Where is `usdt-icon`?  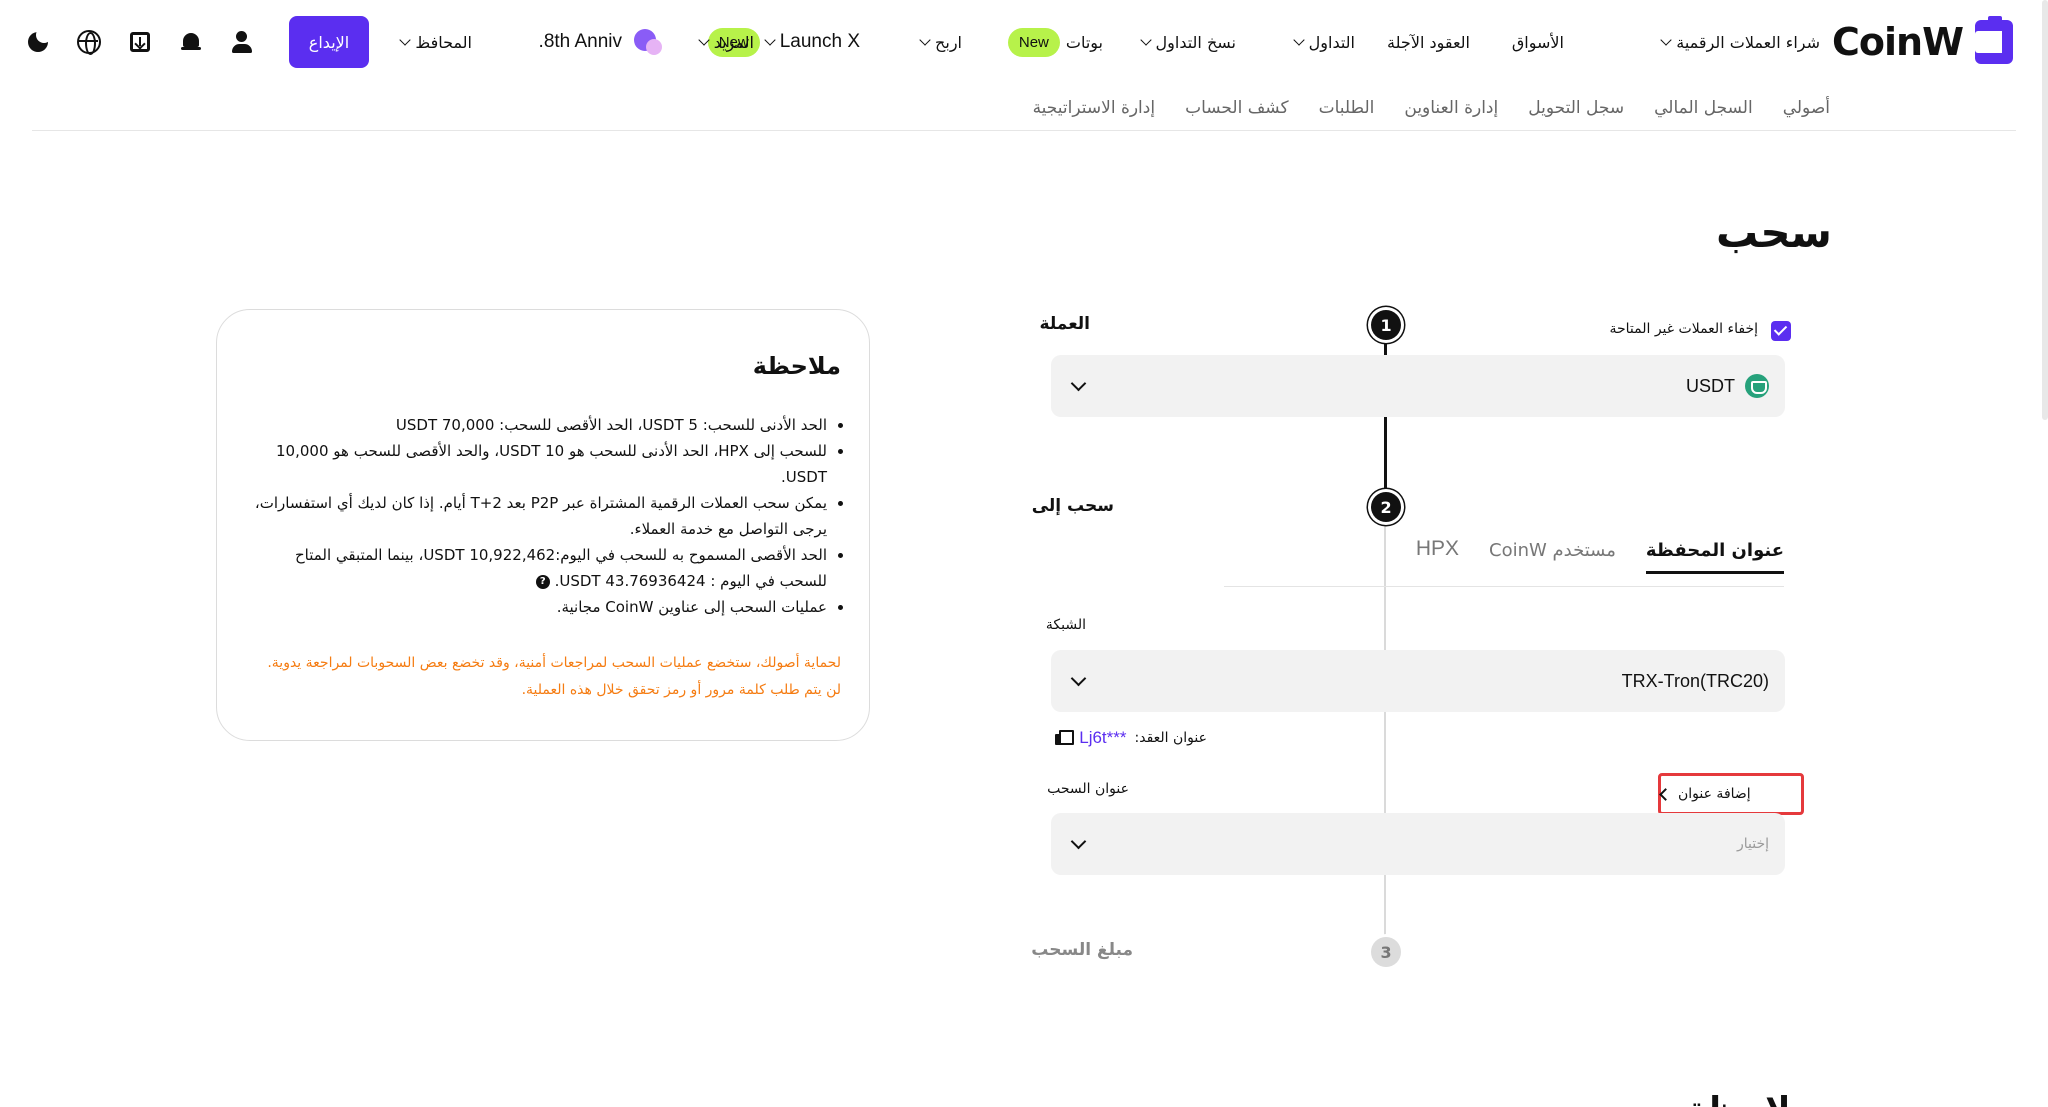
usdt-icon is located at coordinates (1757, 386).